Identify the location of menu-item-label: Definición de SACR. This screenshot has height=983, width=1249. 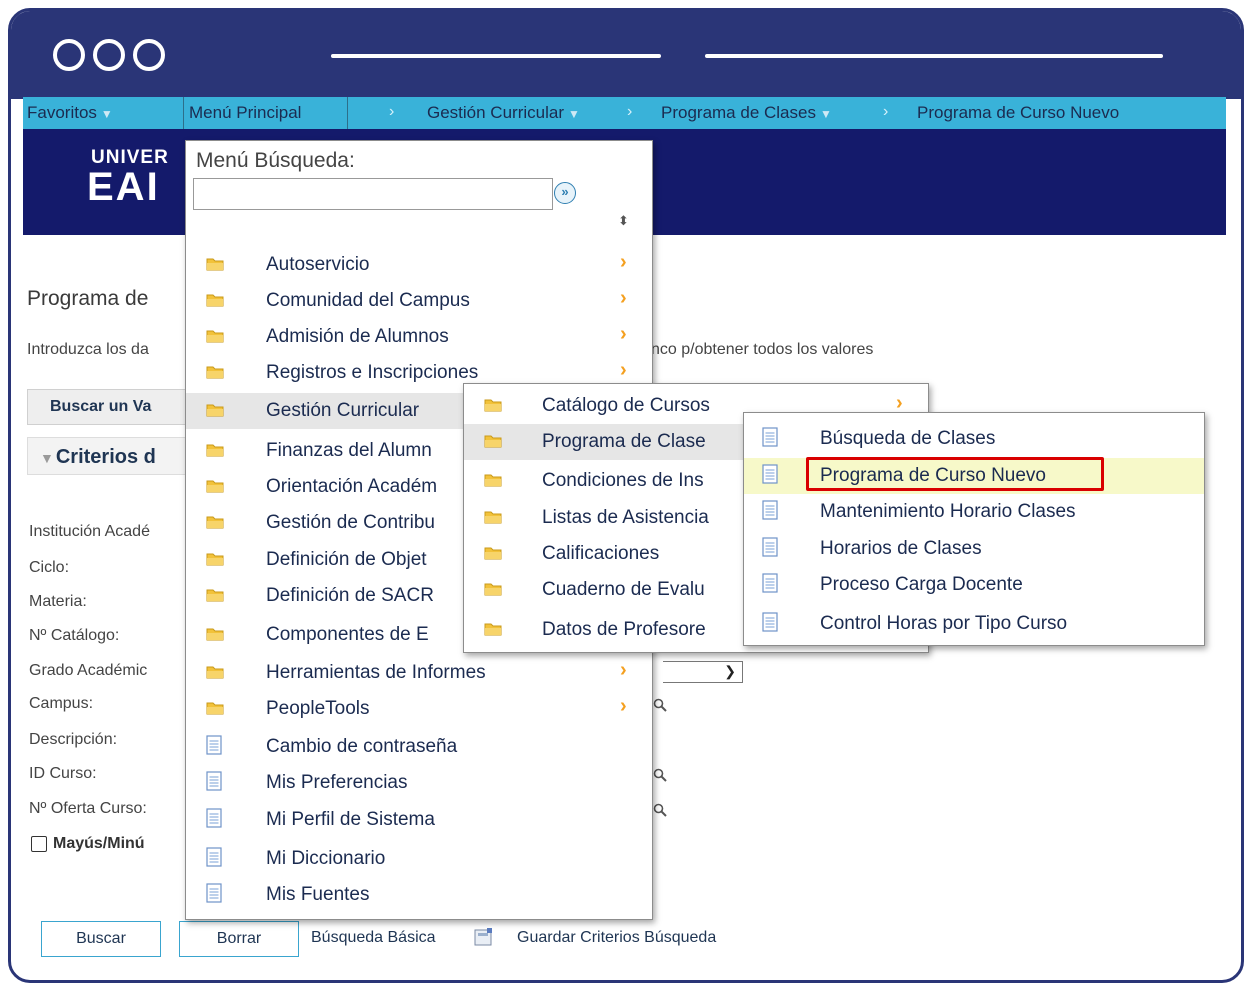
(350, 595).